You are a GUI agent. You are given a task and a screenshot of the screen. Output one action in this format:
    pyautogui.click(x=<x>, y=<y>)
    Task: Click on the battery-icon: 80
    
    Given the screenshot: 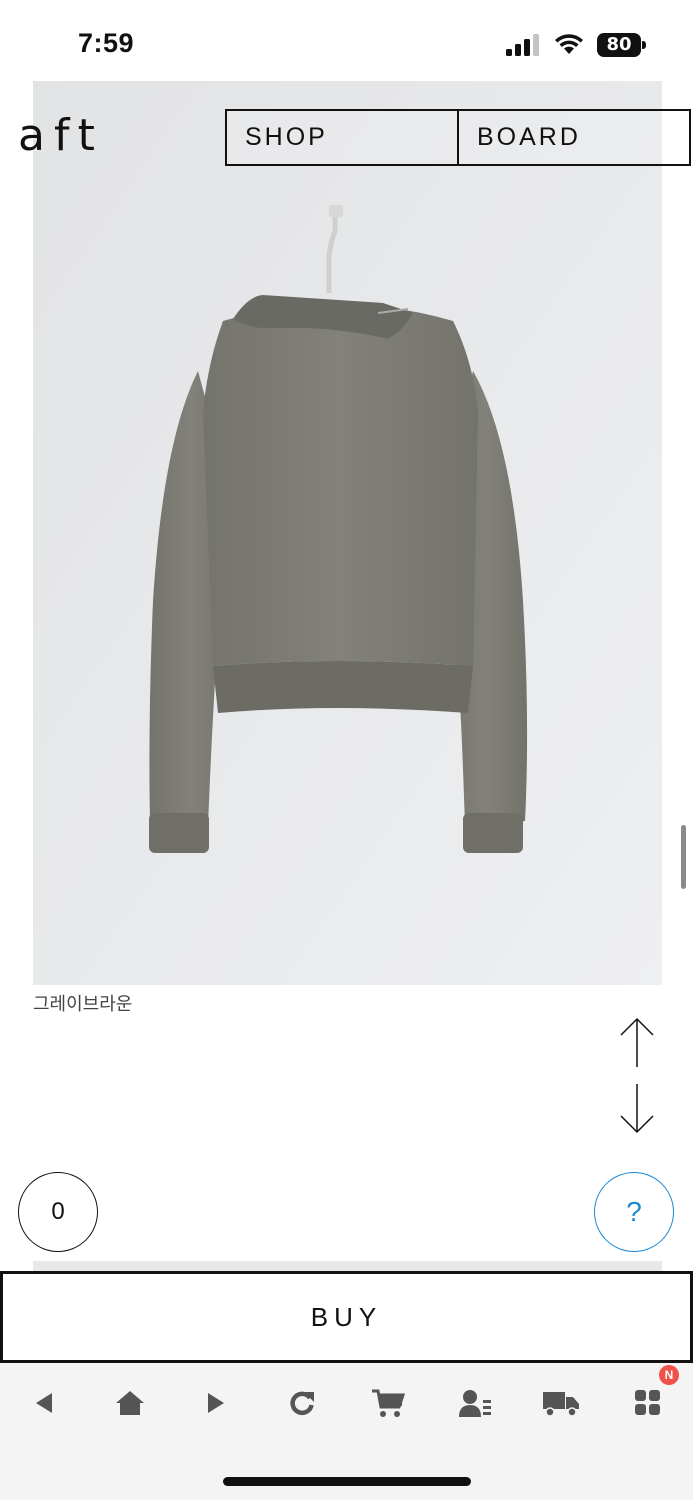 What is the action you would take?
    pyautogui.click(x=622, y=45)
    